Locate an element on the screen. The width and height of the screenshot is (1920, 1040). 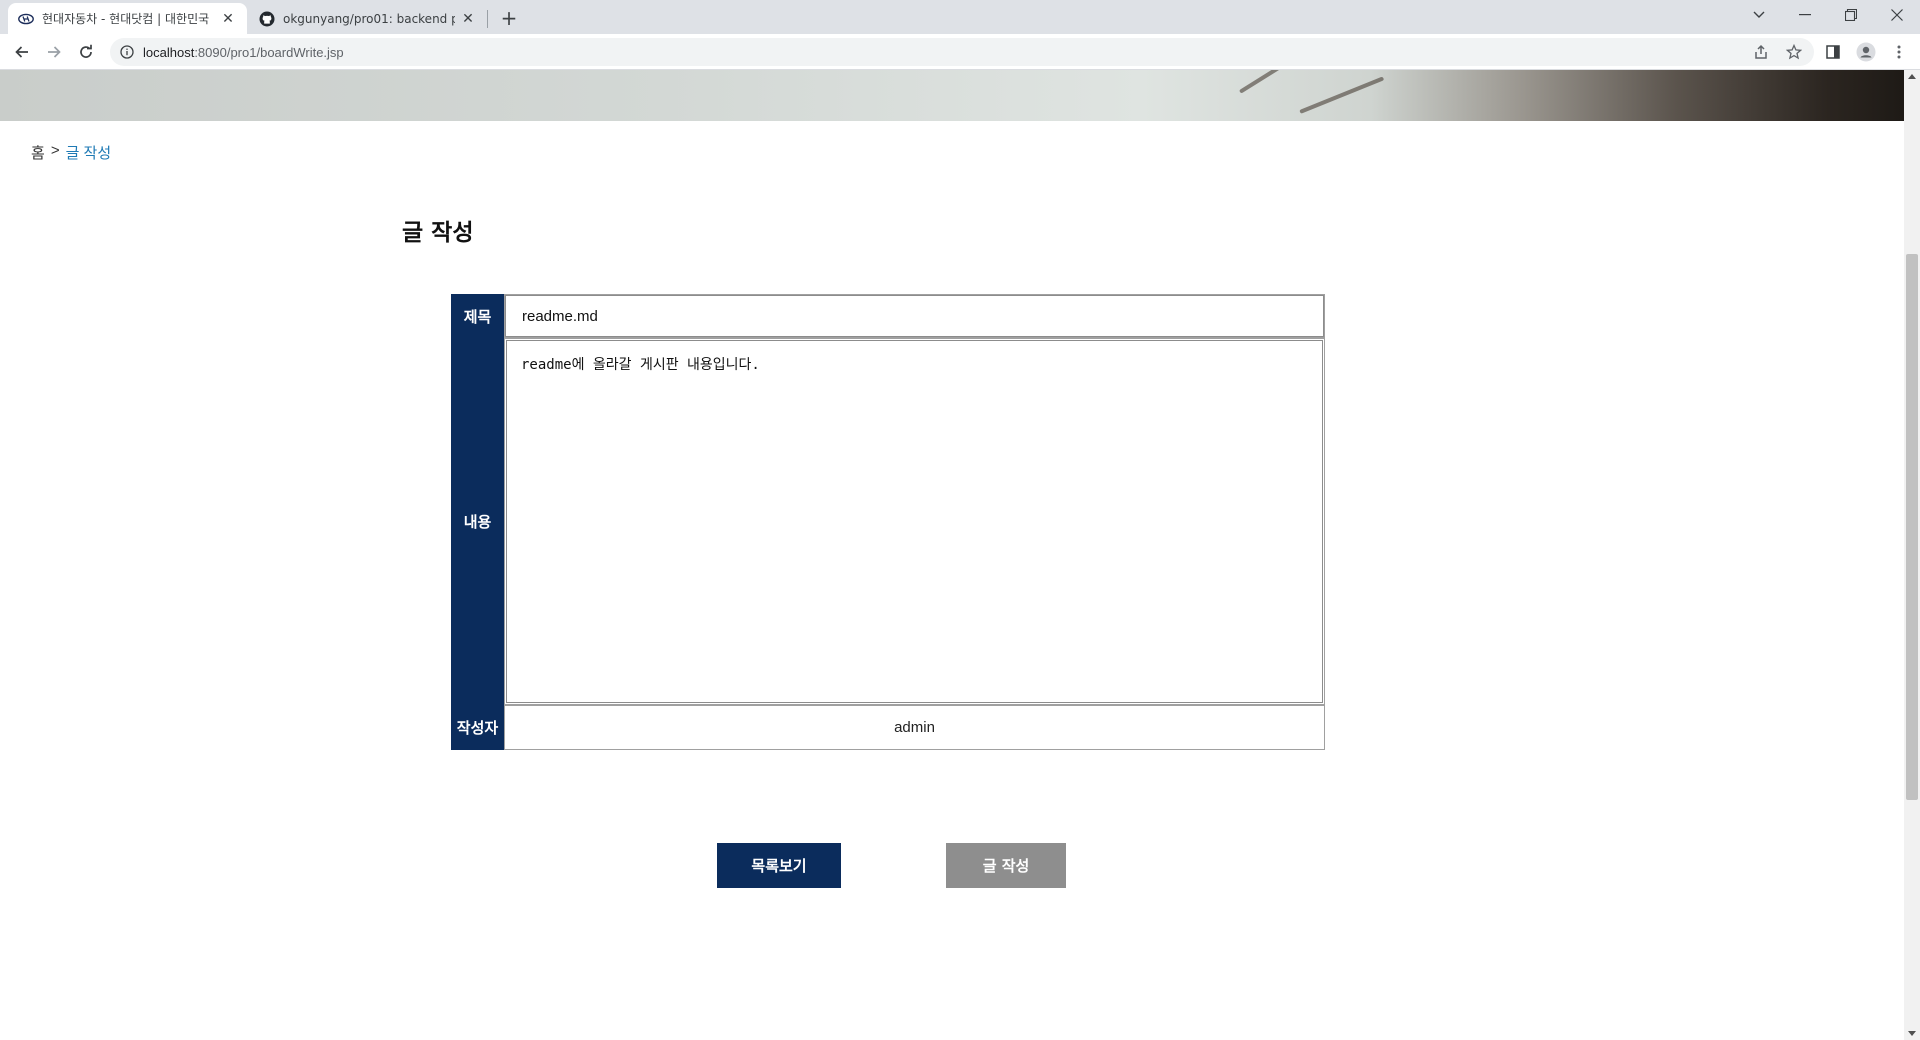
url-host: localhost is located at coordinates (169, 52).